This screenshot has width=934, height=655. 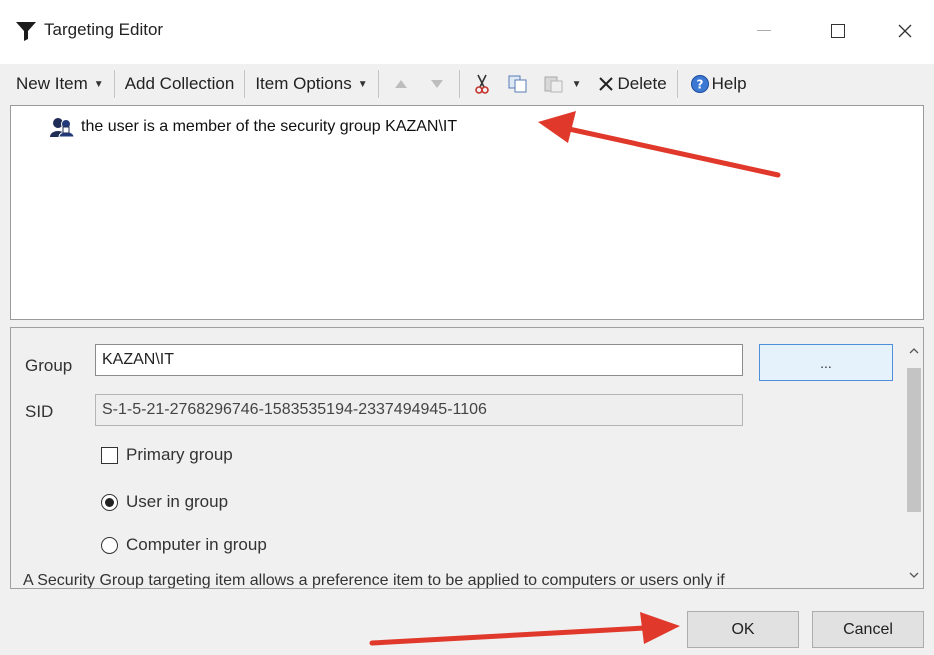 I want to click on computer-in-group-radio, so click(x=109, y=545).